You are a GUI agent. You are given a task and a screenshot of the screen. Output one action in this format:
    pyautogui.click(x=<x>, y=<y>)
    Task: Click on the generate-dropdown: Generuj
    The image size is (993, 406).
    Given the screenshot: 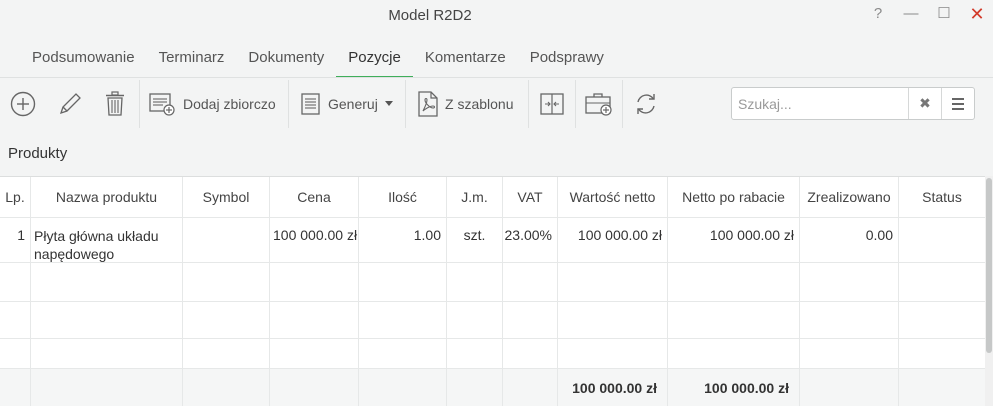 What is the action you would take?
    pyautogui.click(x=347, y=104)
    